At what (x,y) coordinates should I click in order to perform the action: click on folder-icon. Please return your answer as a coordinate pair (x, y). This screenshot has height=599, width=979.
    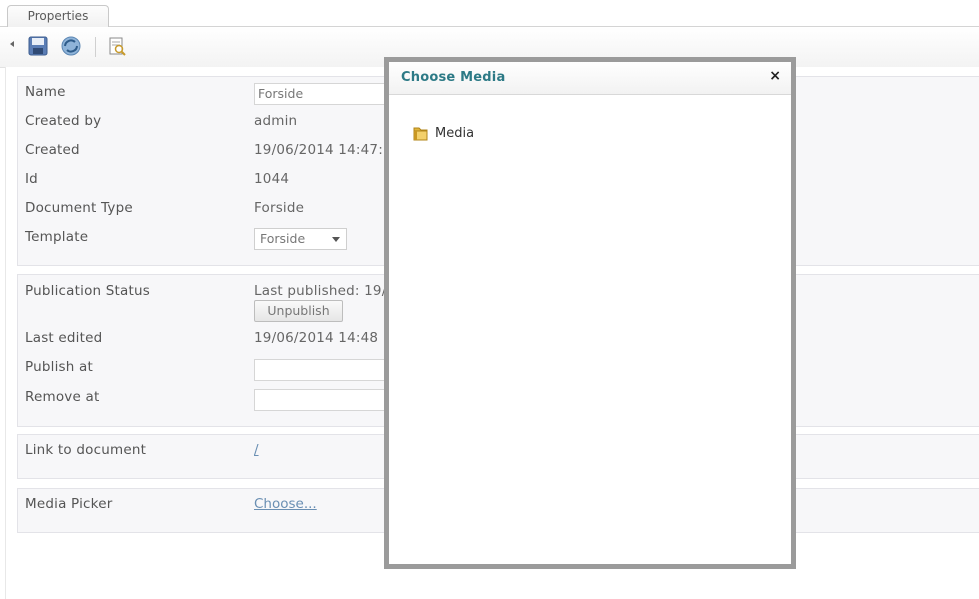
    Looking at the image, I should click on (421, 136).